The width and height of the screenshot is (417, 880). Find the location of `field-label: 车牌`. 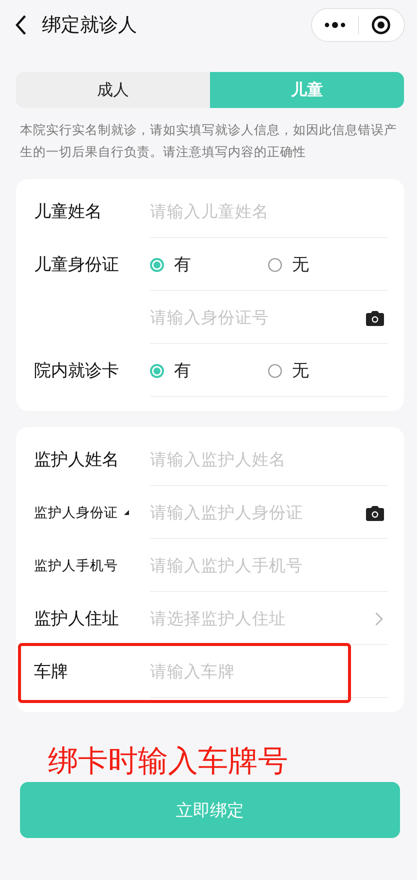

field-label: 车牌 is located at coordinates (51, 672).